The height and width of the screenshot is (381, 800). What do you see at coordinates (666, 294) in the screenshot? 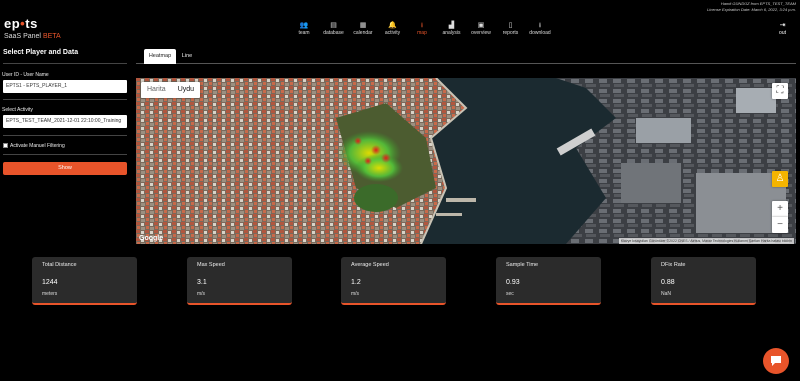
I see `stat-unit: NaN` at bounding box center [666, 294].